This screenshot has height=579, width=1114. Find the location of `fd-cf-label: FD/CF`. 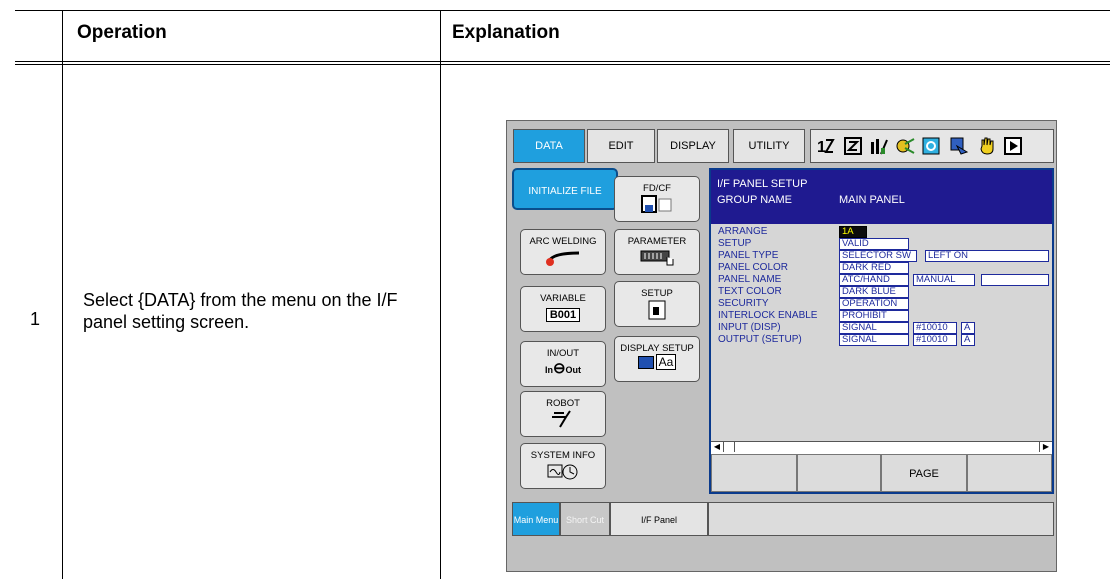

fd-cf-label: FD/CF is located at coordinates (657, 188).